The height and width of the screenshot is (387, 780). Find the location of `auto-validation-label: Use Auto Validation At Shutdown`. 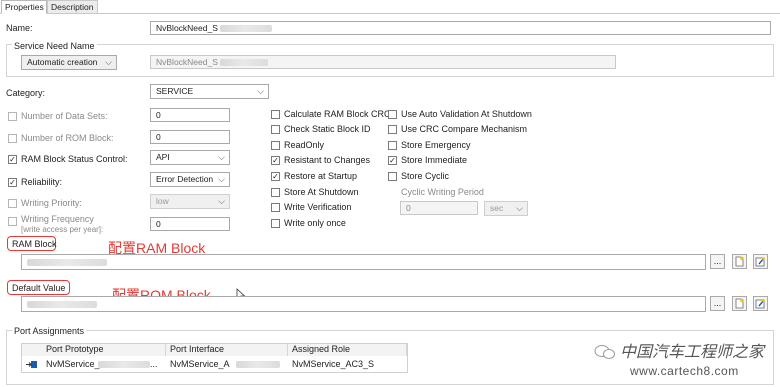

auto-validation-label: Use Auto Validation At Shutdown is located at coordinates (466, 114).